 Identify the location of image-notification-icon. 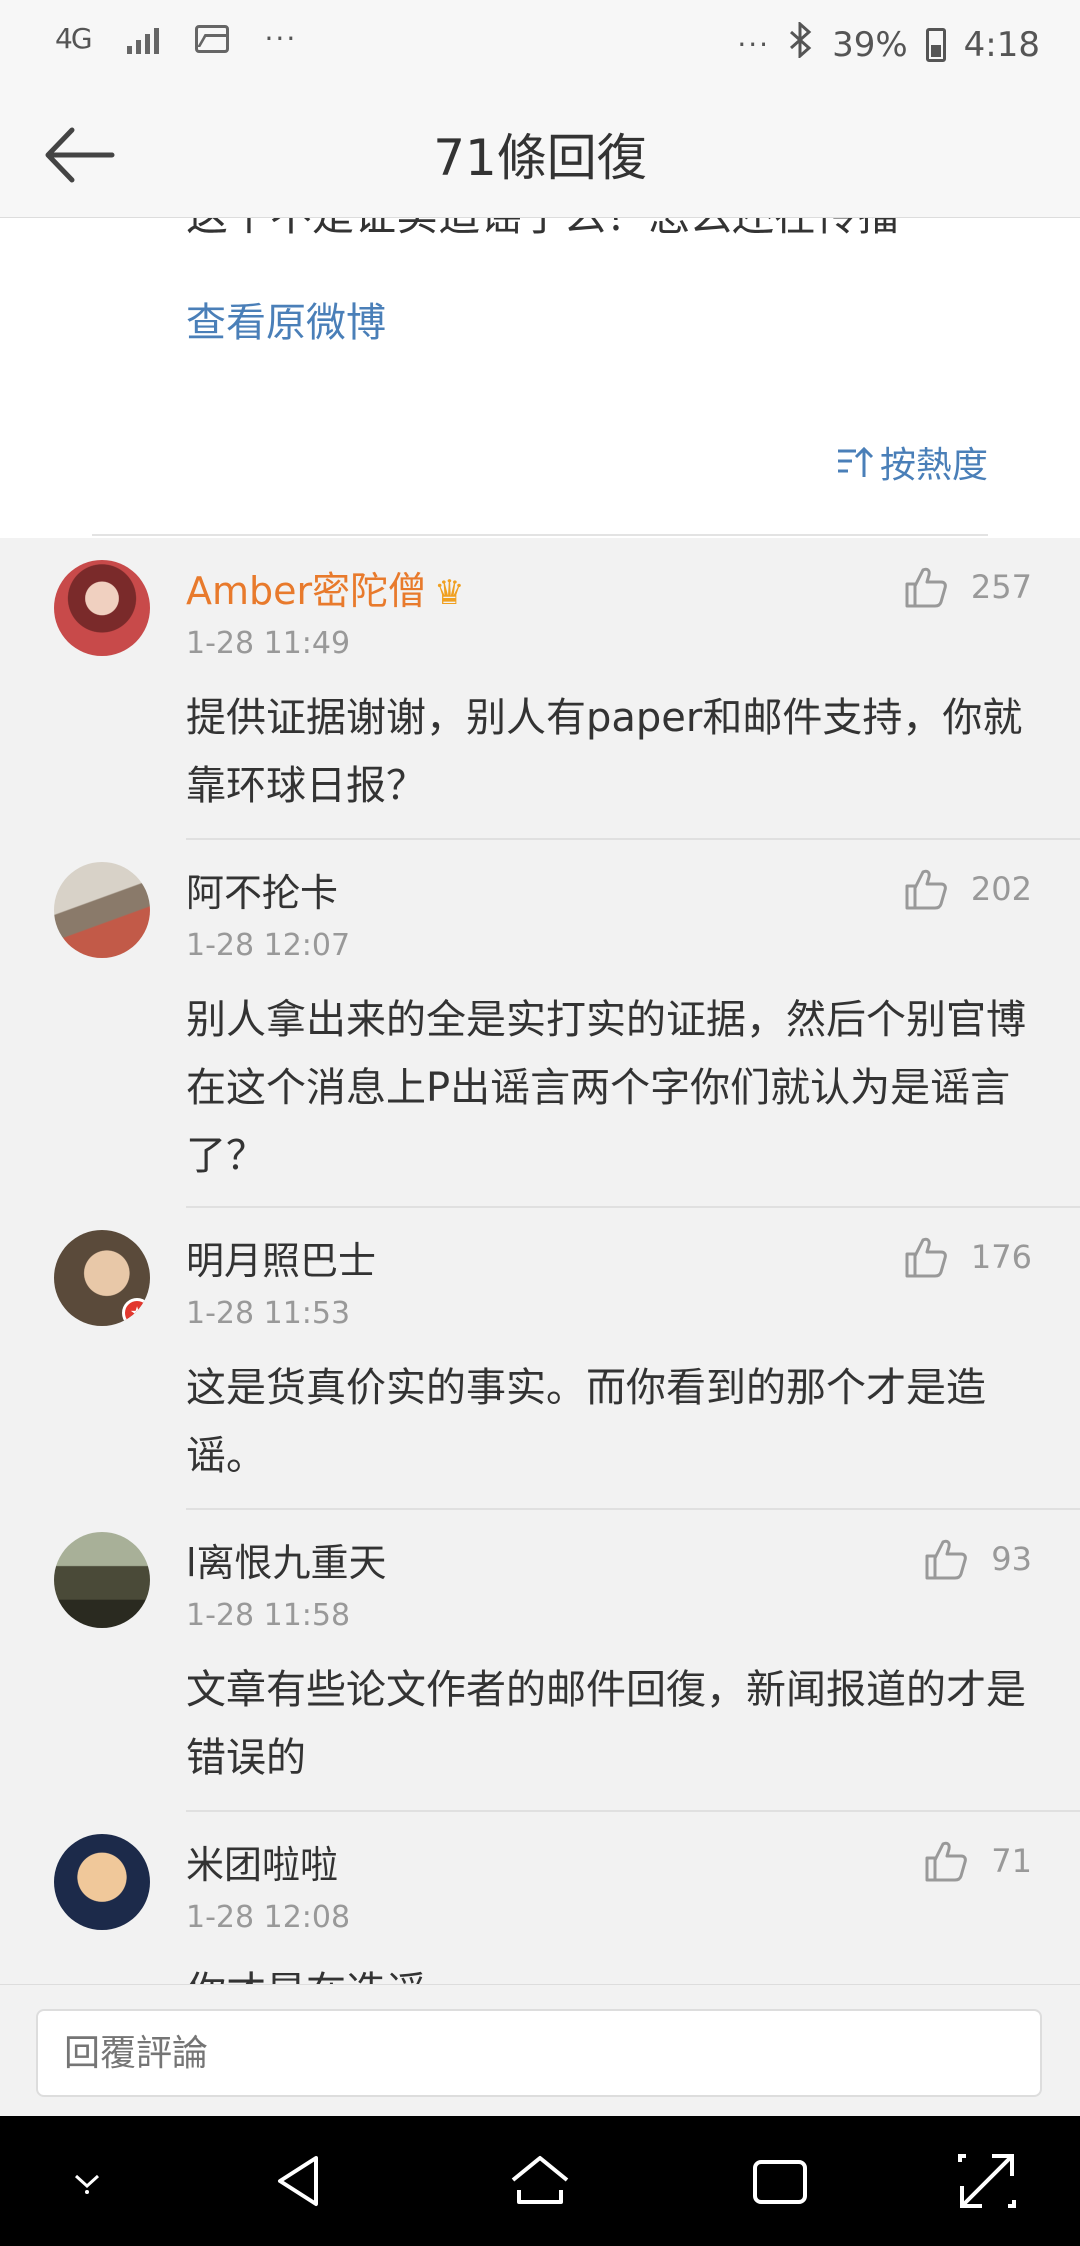
(211, 38).